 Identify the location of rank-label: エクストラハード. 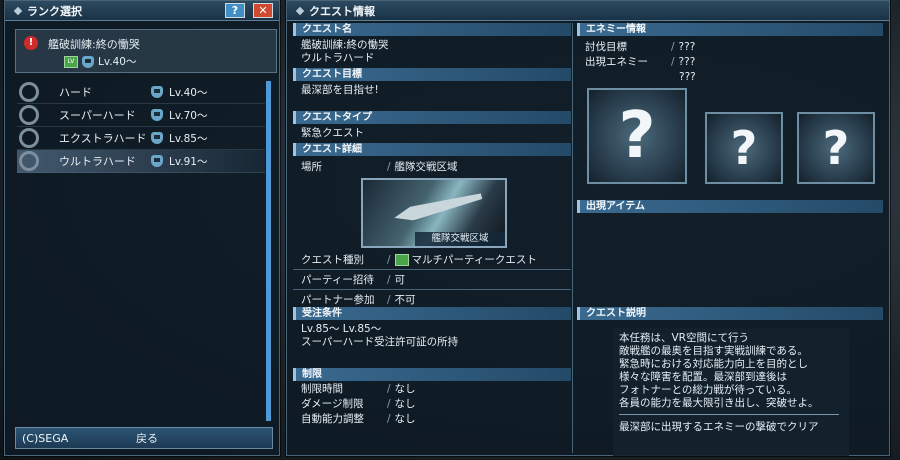
(103, 138).